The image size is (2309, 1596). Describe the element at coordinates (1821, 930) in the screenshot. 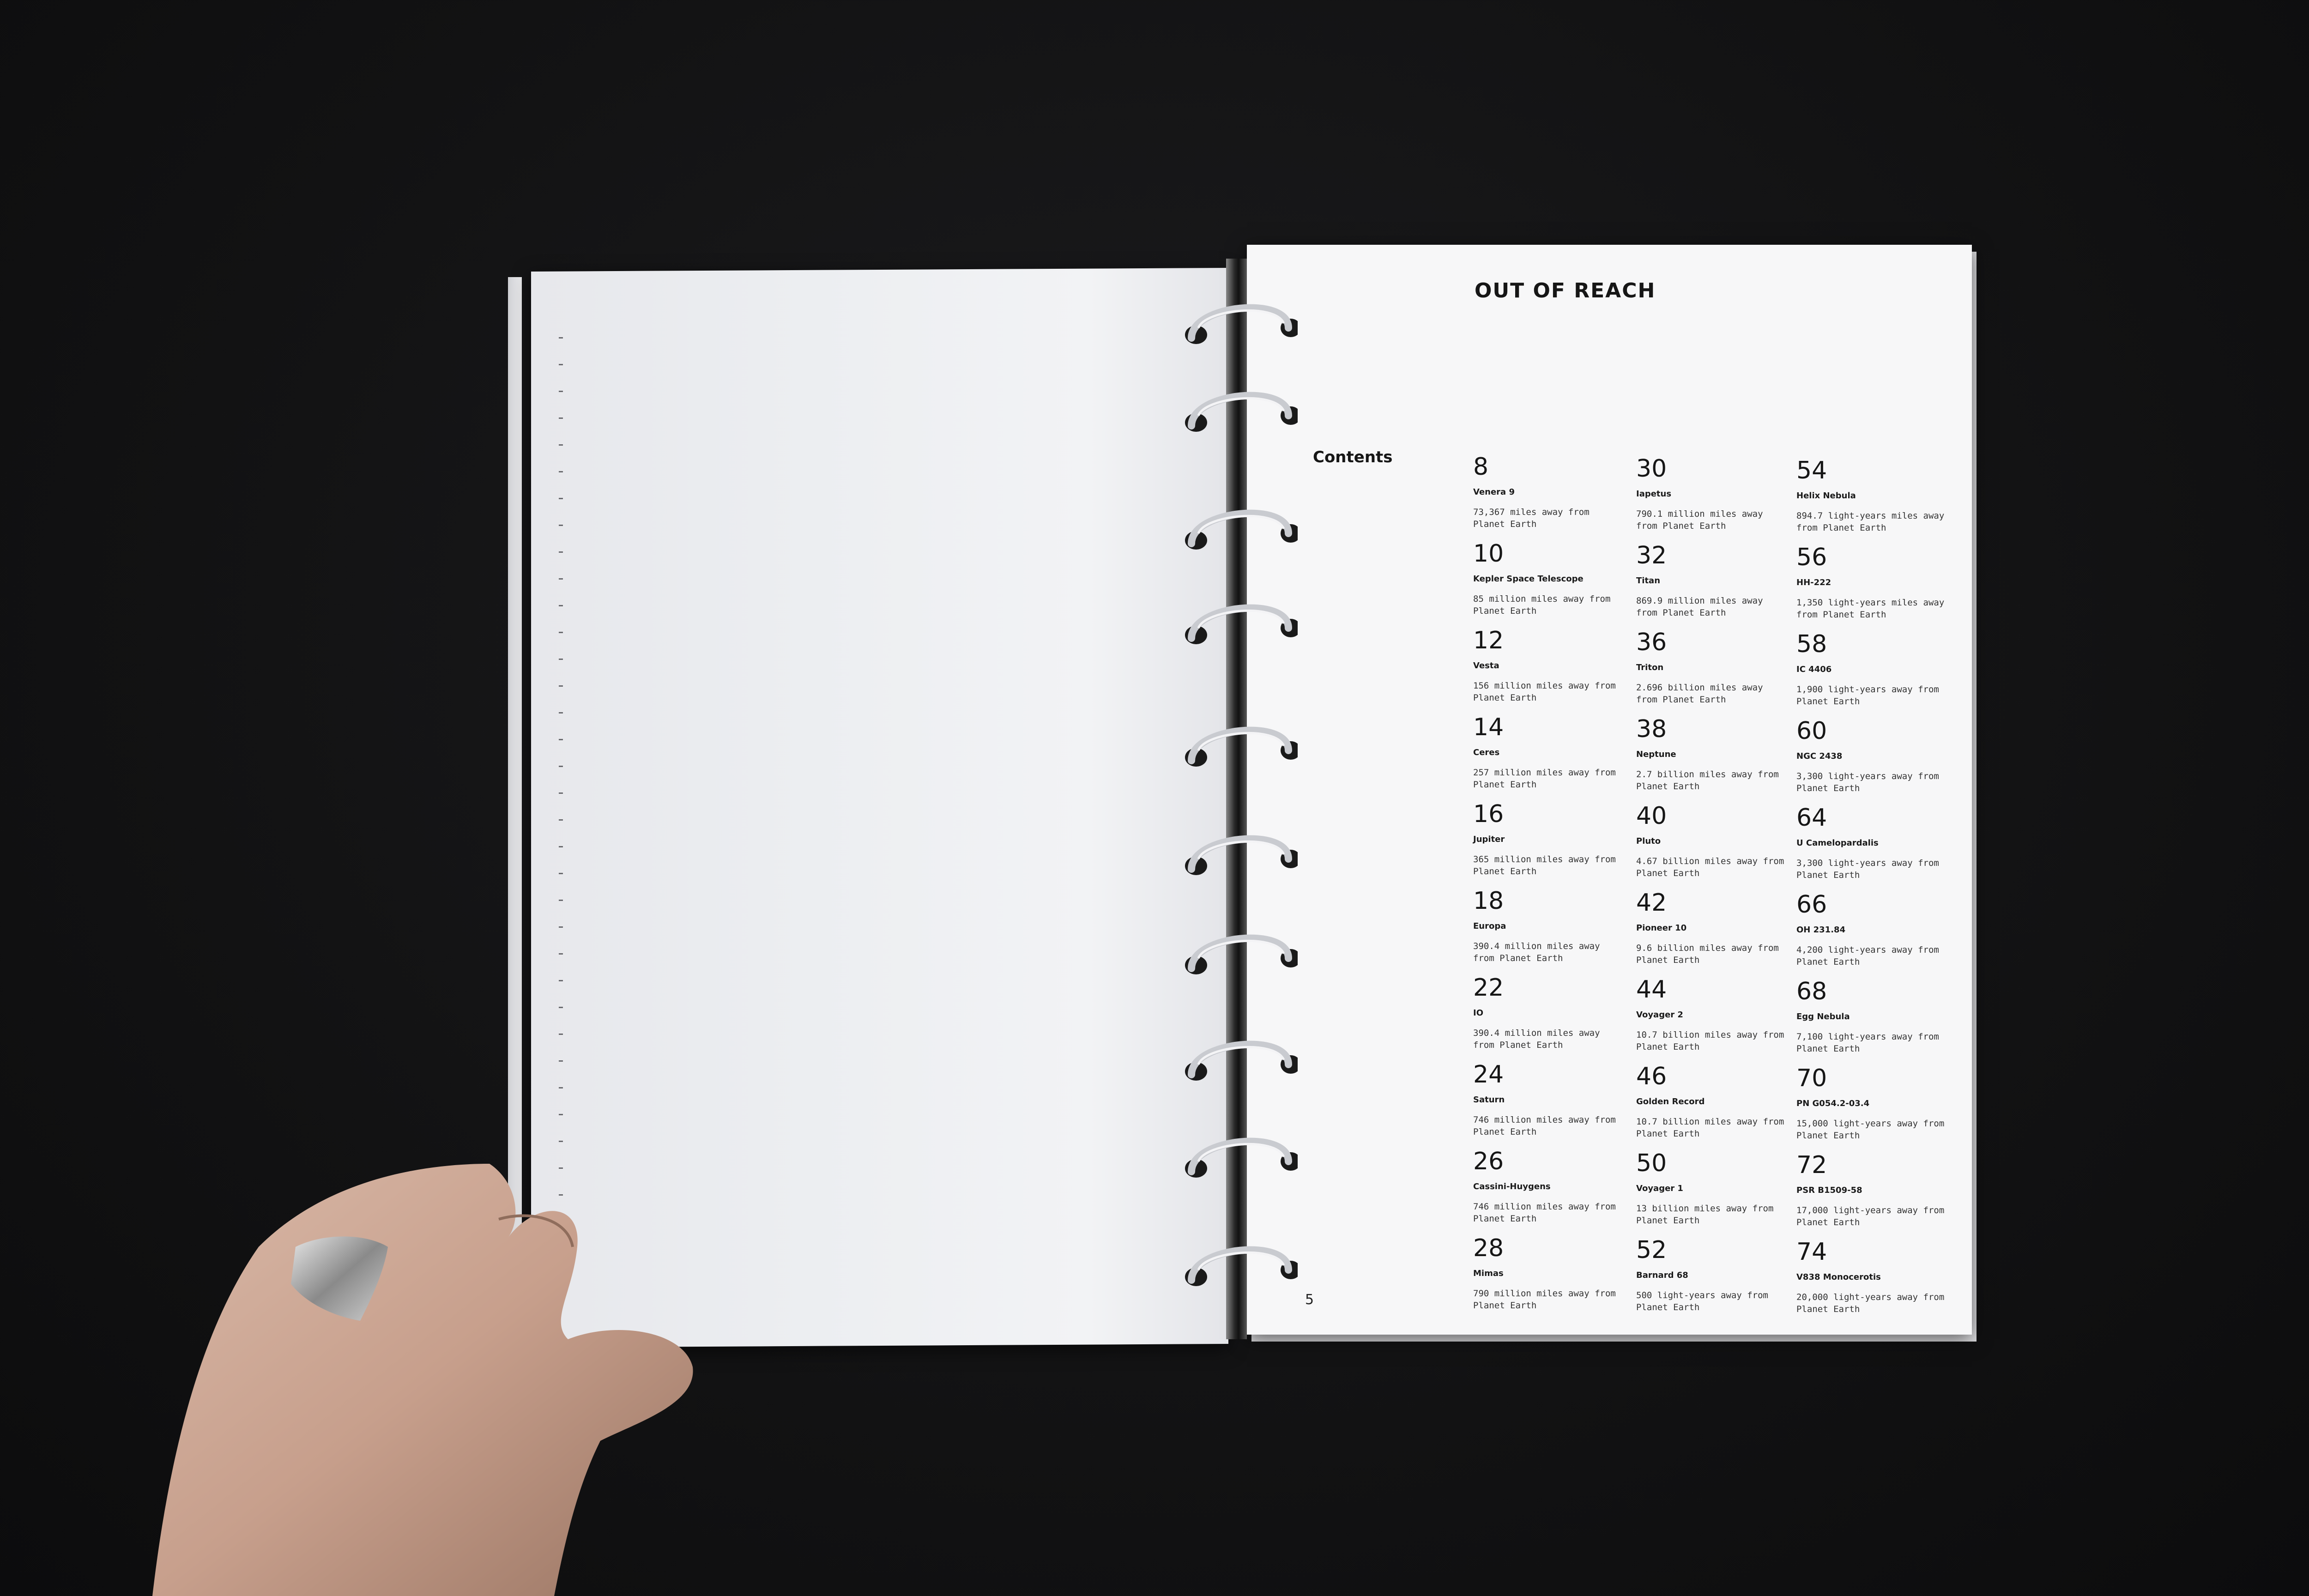

I see `entry-title: OH 231.84` at that location.